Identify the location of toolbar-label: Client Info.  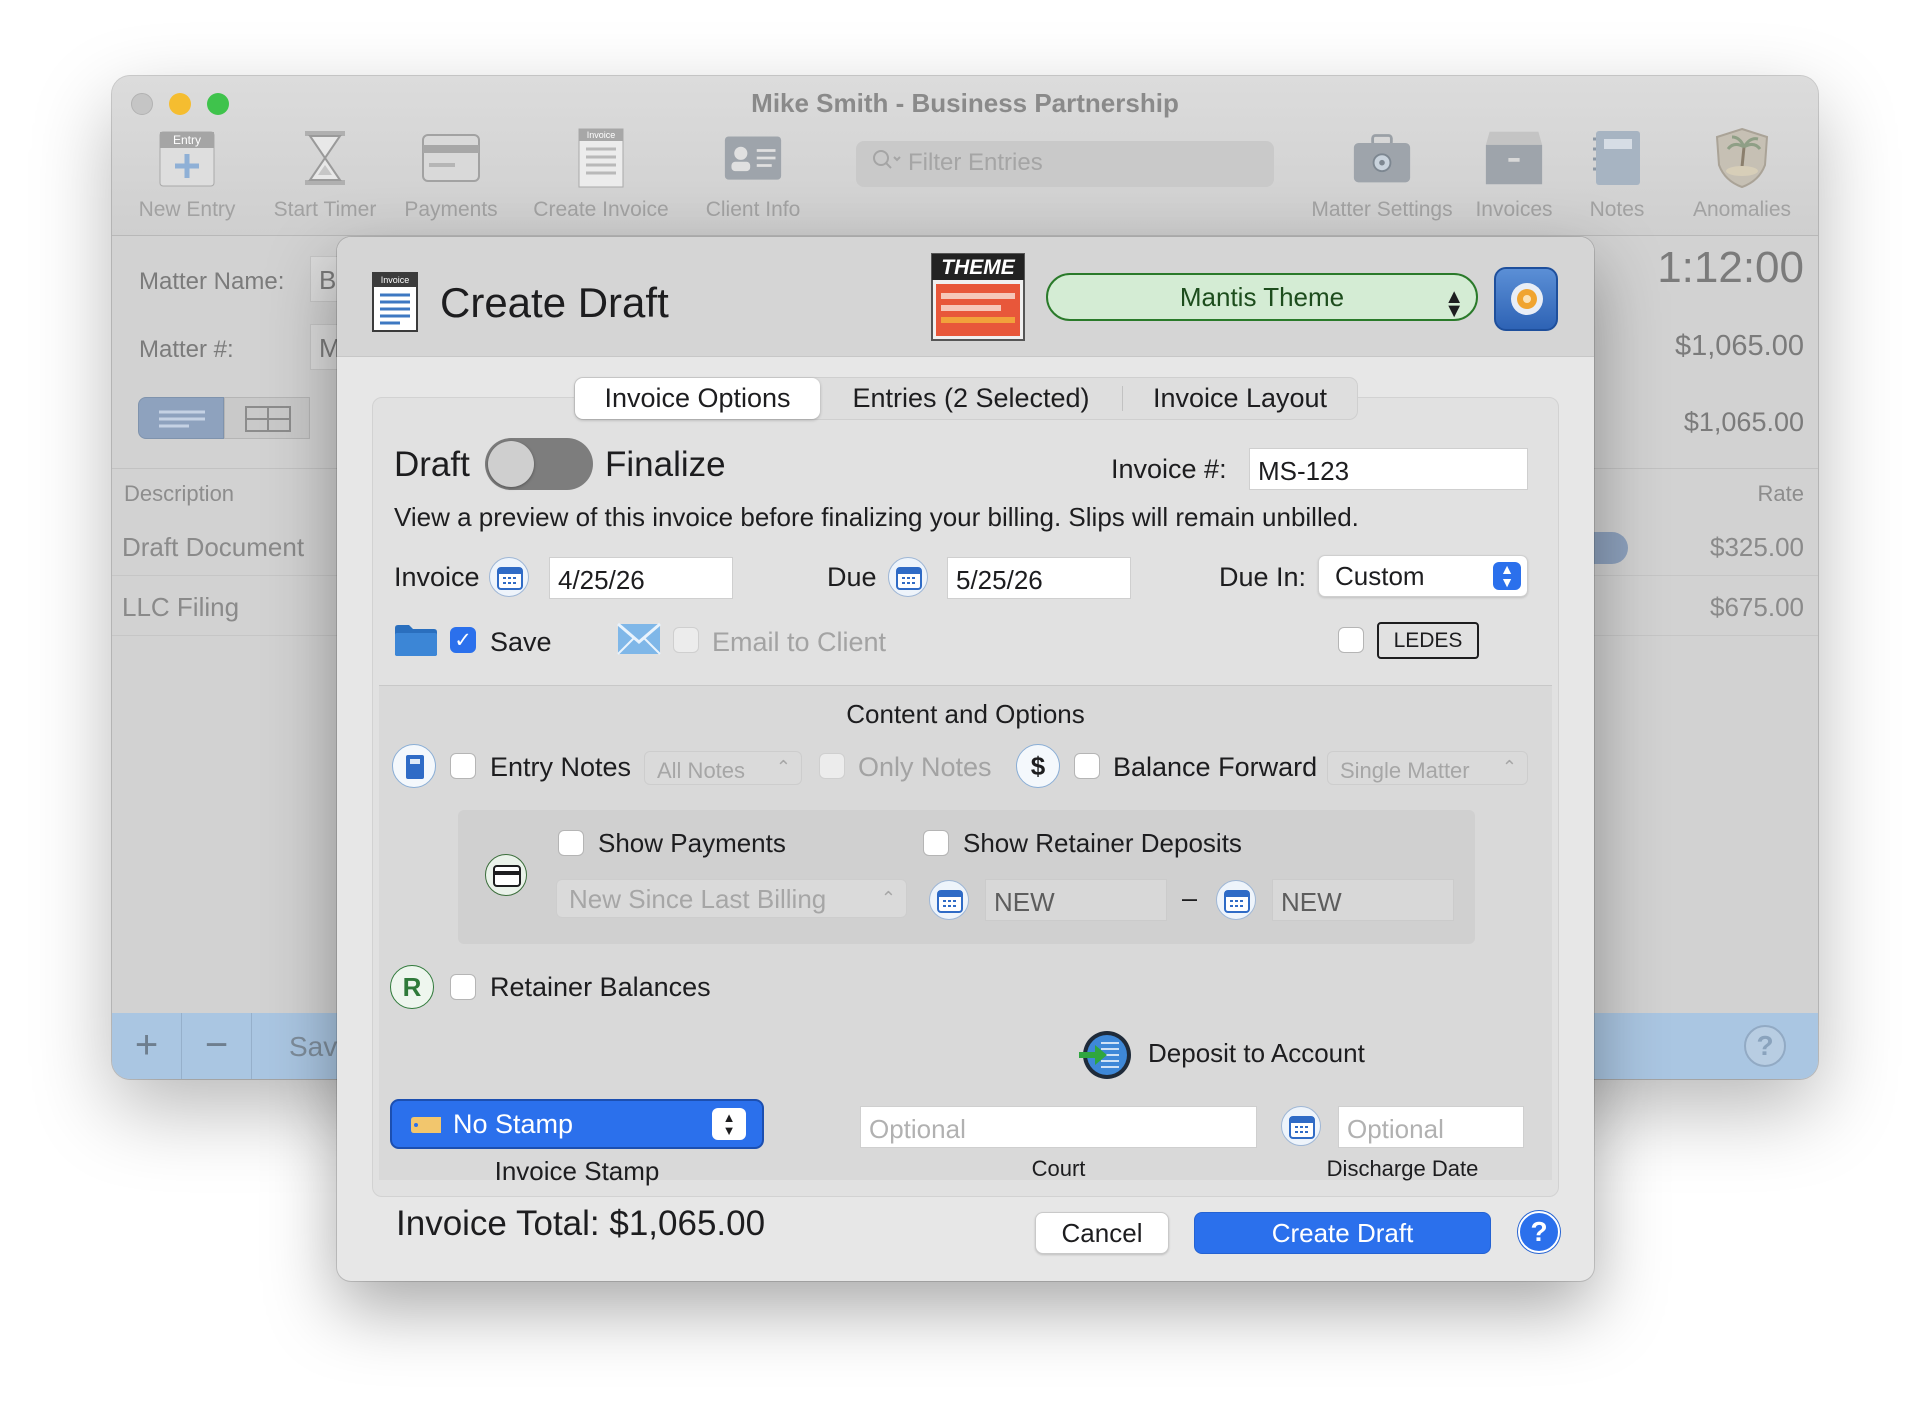
(753, 209).